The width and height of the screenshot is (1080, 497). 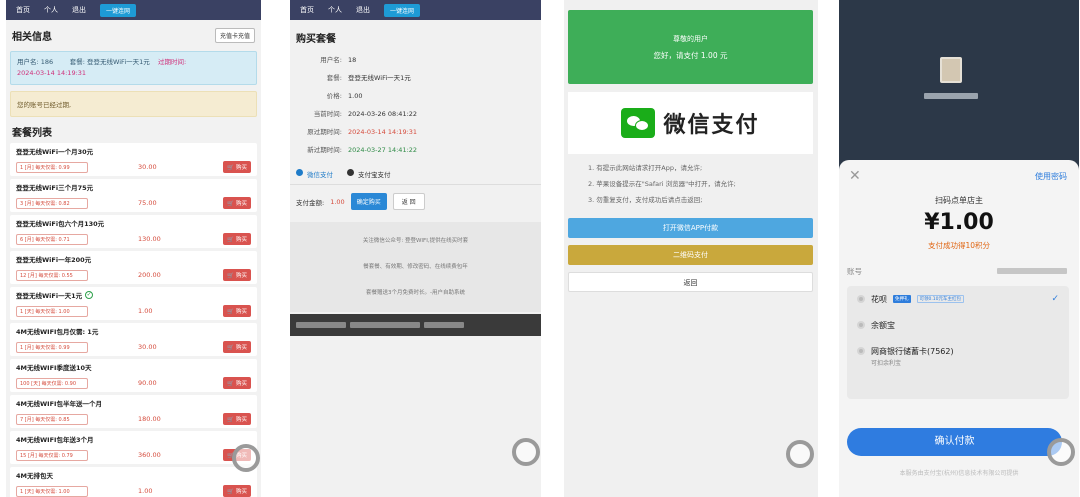 I want to click on field-username: 用户名: 18, so click(x=415, y=60).